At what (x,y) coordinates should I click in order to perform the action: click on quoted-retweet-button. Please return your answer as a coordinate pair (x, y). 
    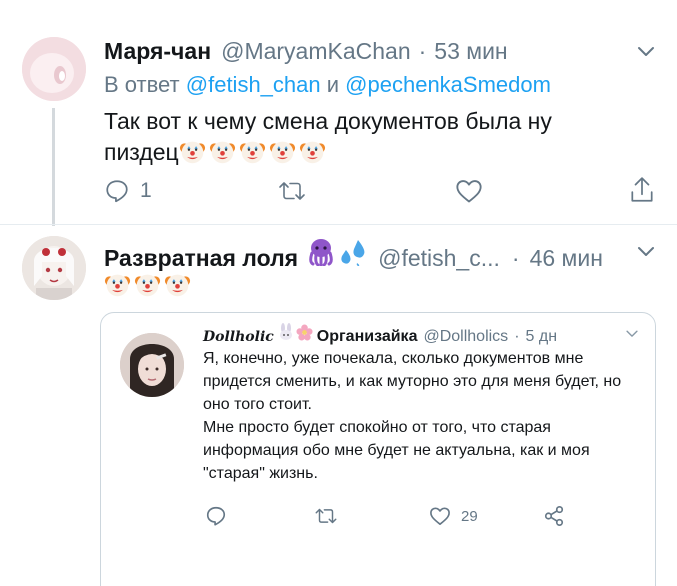
    Looking at the image, I should click on (326, 516).